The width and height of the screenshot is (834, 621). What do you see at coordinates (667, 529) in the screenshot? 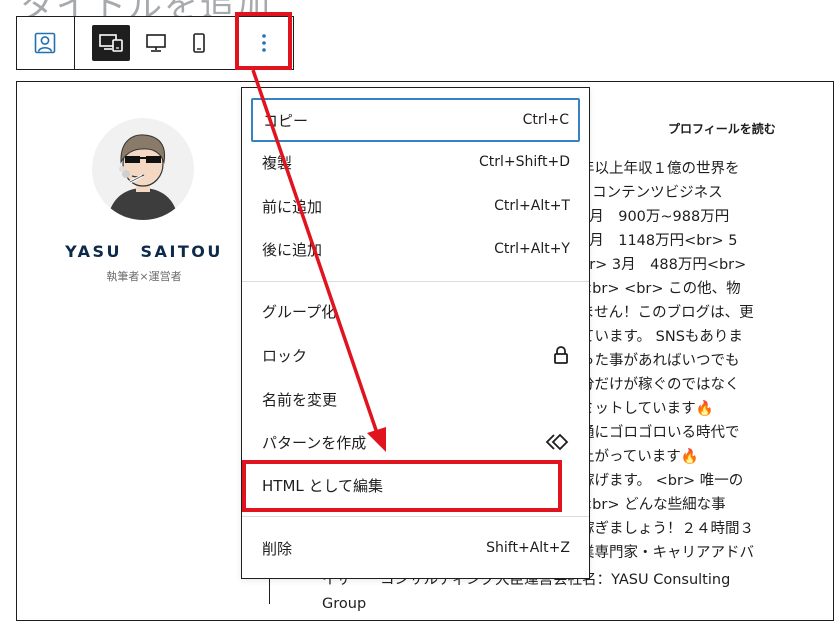
I see `profile-text-line: 稼ぎましょう！２４時間３` at bounding box center [667, 529].